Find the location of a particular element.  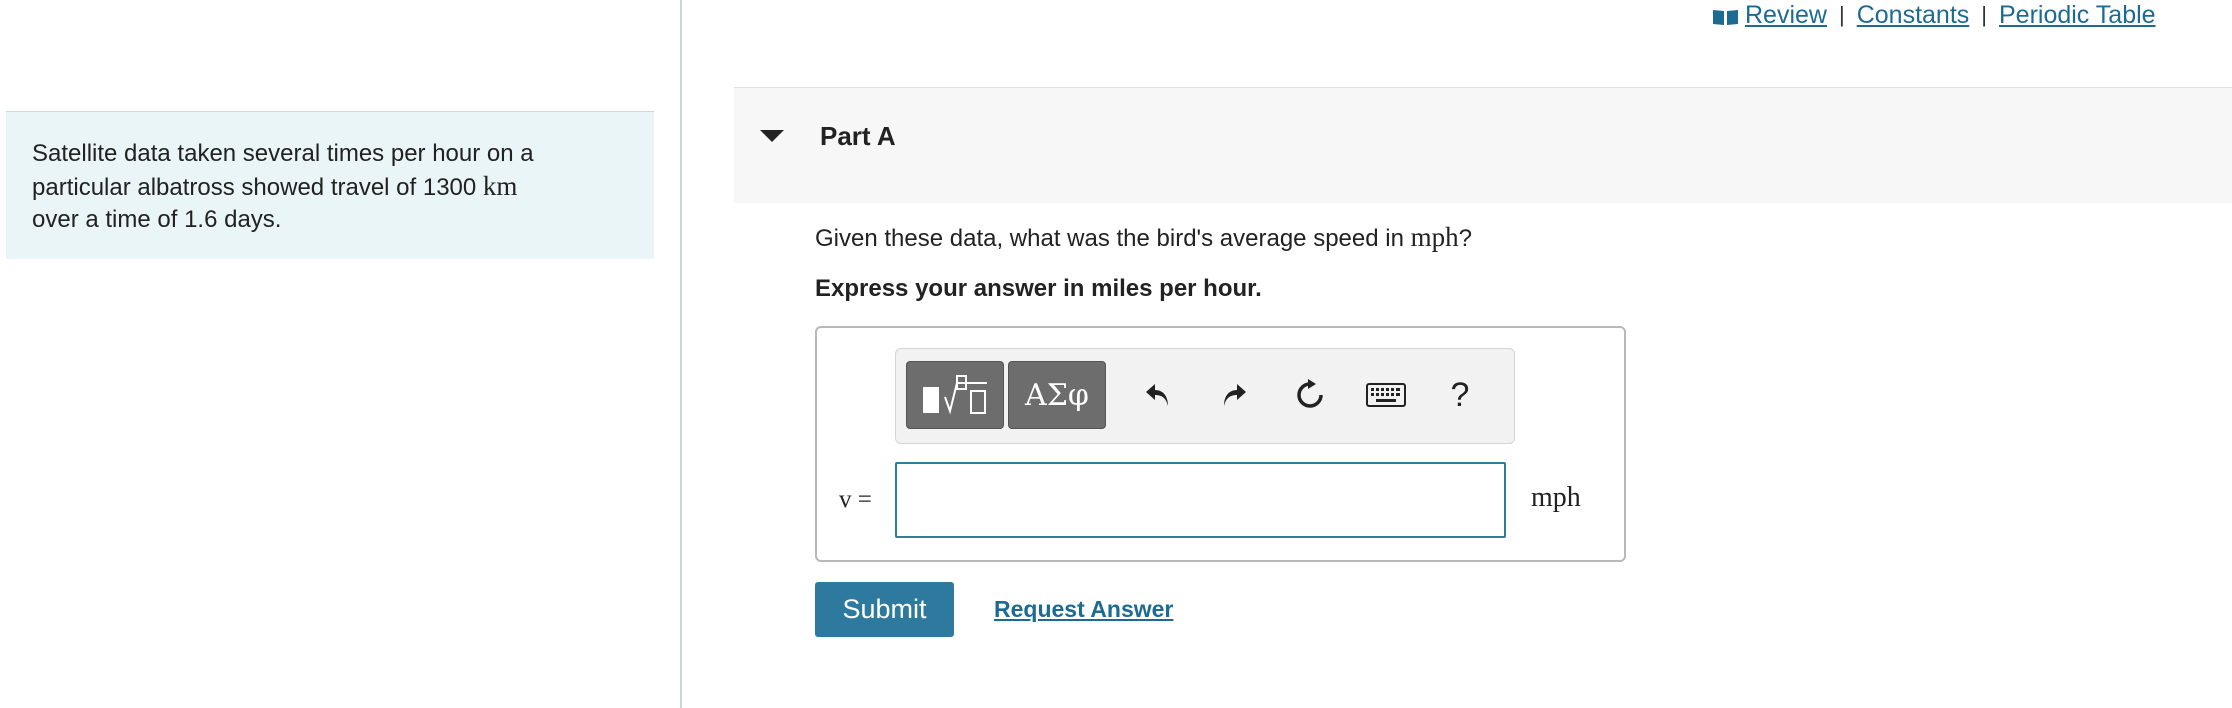

answer-instruction: Express your answer in miles per hour. is located at coordinates (1038, 288).